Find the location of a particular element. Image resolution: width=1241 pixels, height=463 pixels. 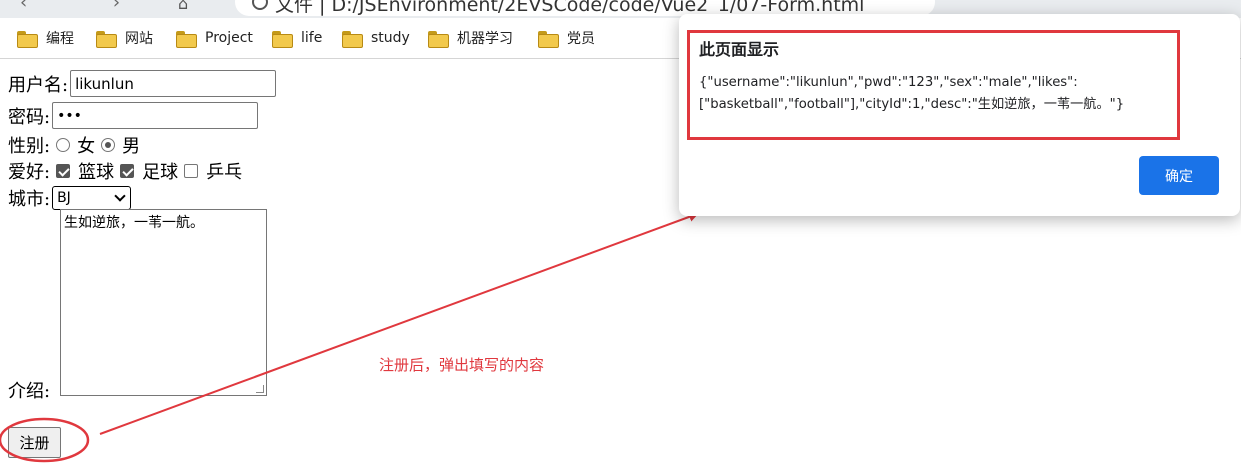

bookmark-item: study is located at coordinates (376, 38).